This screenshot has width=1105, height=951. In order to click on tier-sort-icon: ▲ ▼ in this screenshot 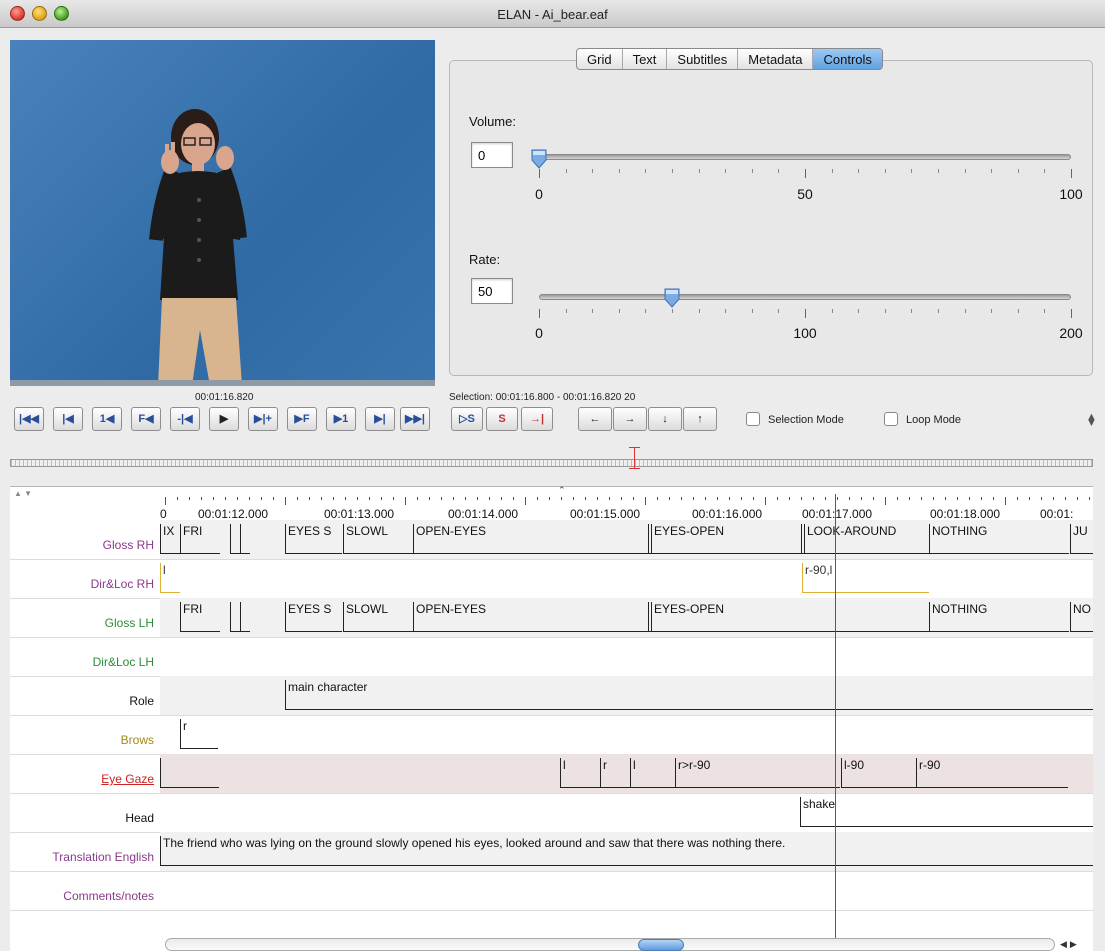, I will do `click(23, 493)`.